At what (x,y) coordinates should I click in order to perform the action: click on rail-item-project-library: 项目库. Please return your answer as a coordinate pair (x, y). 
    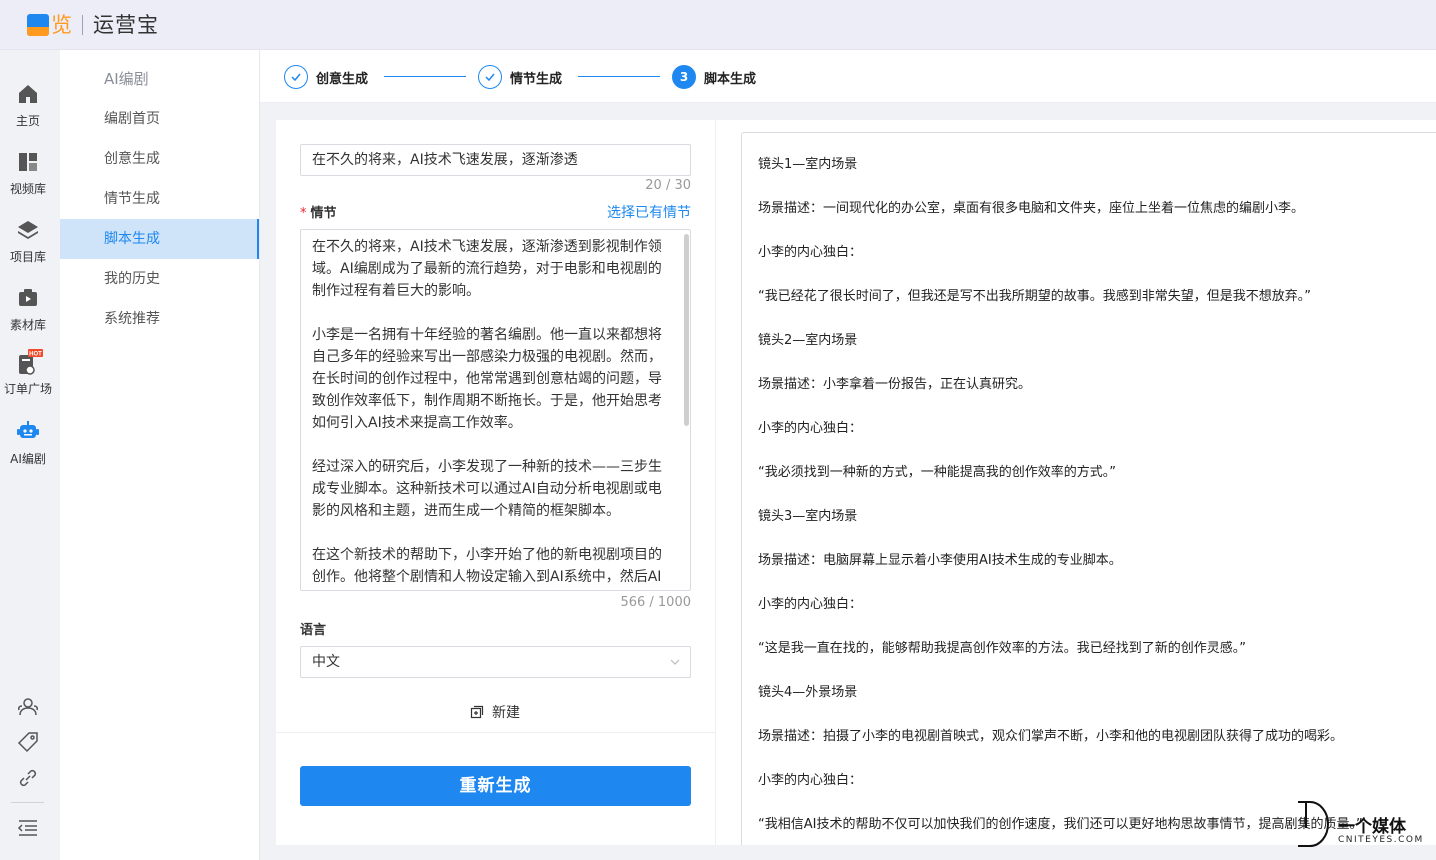
    Looking at the image, I should click on (28, 241).